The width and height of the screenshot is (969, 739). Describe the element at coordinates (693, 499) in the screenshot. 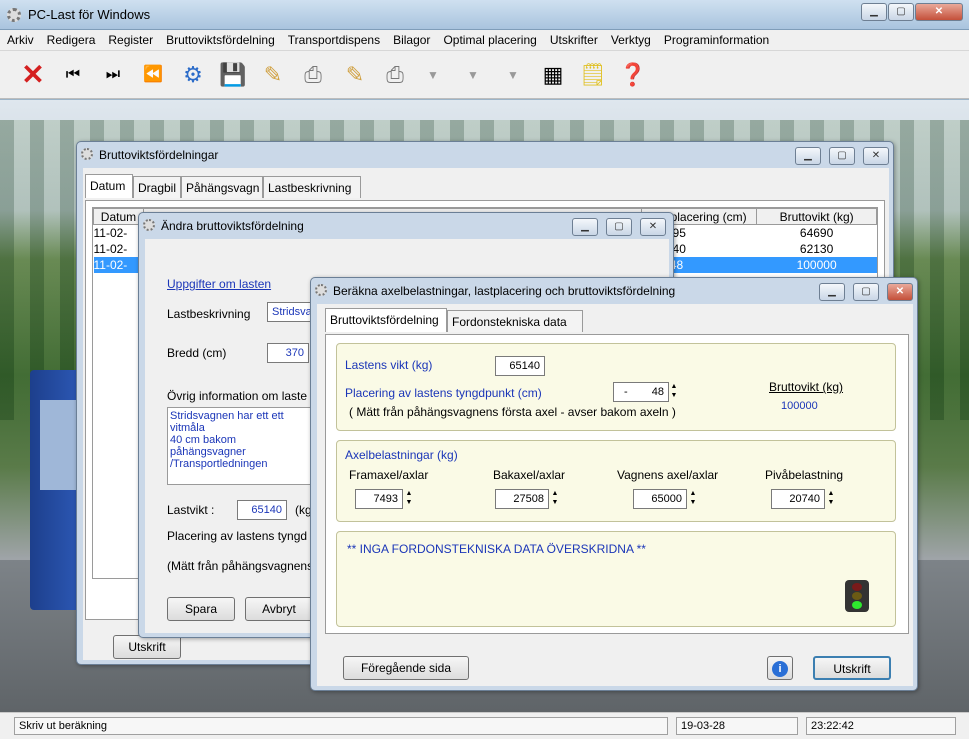

I see `vagnens-axel-spinner: ▲ ▼` at that location.